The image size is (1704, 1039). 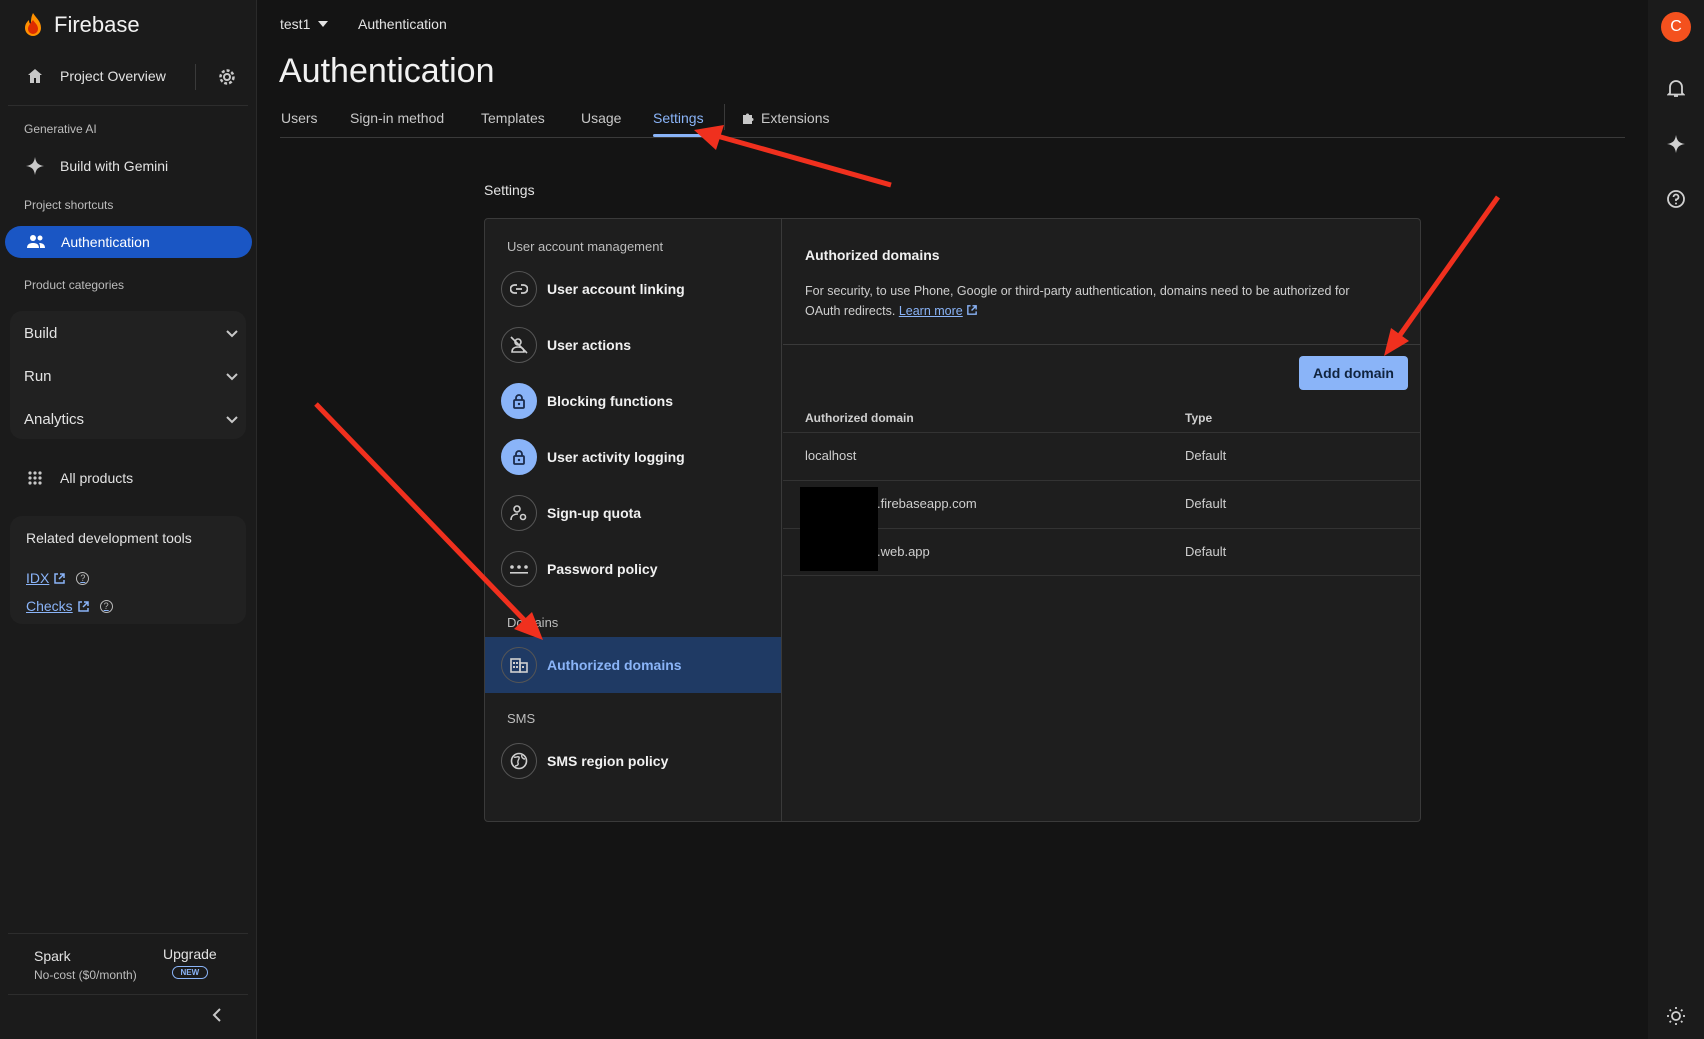 I want to click on idx-link: IDX ?, so click(x=58, y=578).